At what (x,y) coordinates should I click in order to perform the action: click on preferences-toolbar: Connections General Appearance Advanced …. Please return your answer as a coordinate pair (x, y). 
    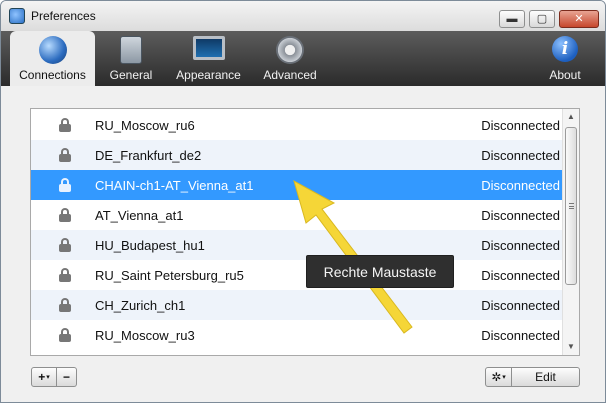
    Looking at the image, I should click on (303, 58).